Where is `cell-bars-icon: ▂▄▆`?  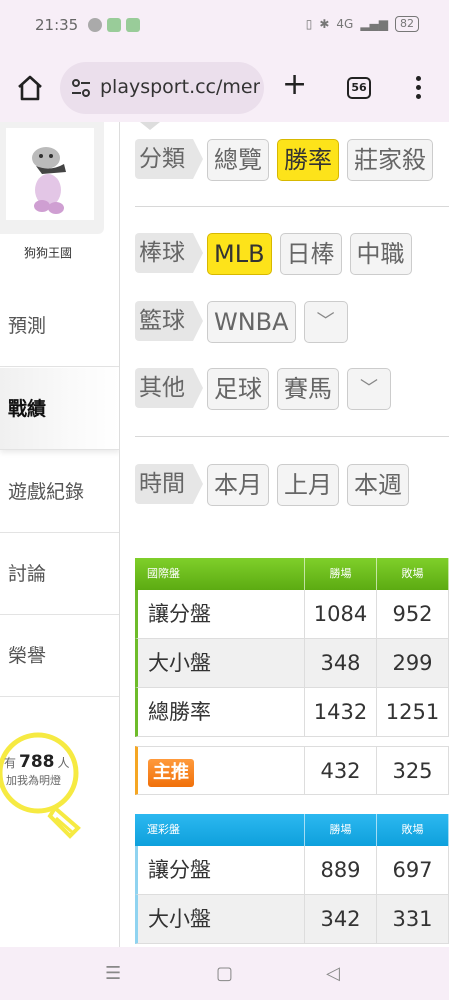 cell-bars-icon: ▂▄▆ is located at coordinates (374, 24).